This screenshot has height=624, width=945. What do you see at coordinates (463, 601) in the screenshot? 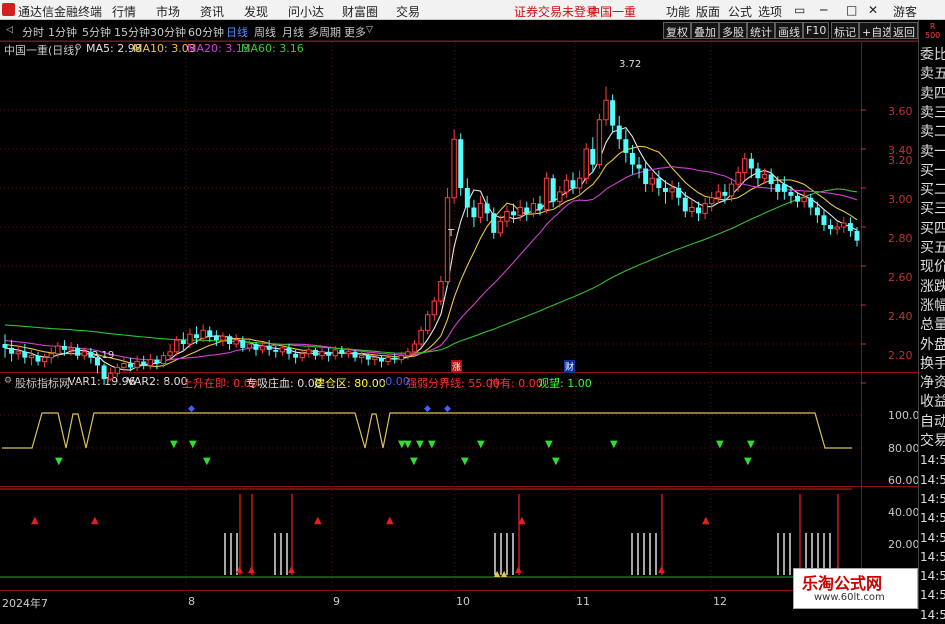
I see `date-label-oct: 10` at bounding box center [463, 601].